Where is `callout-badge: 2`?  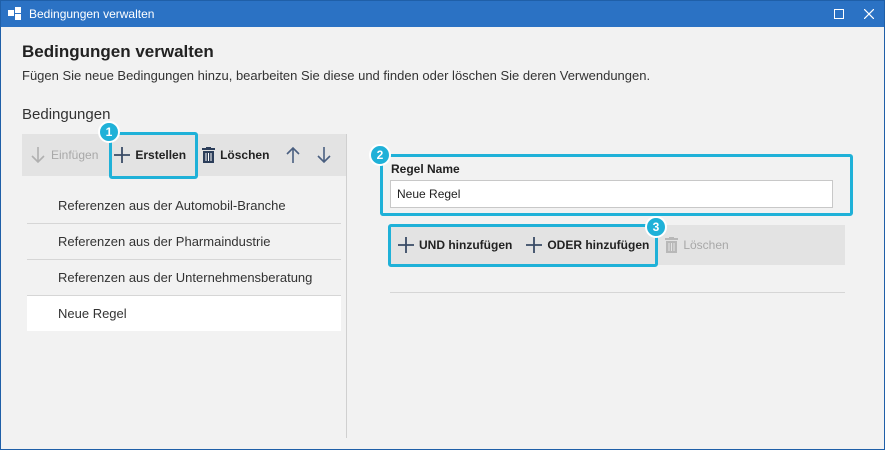 callout-badge: 2 is located at coordinates (380, 155).